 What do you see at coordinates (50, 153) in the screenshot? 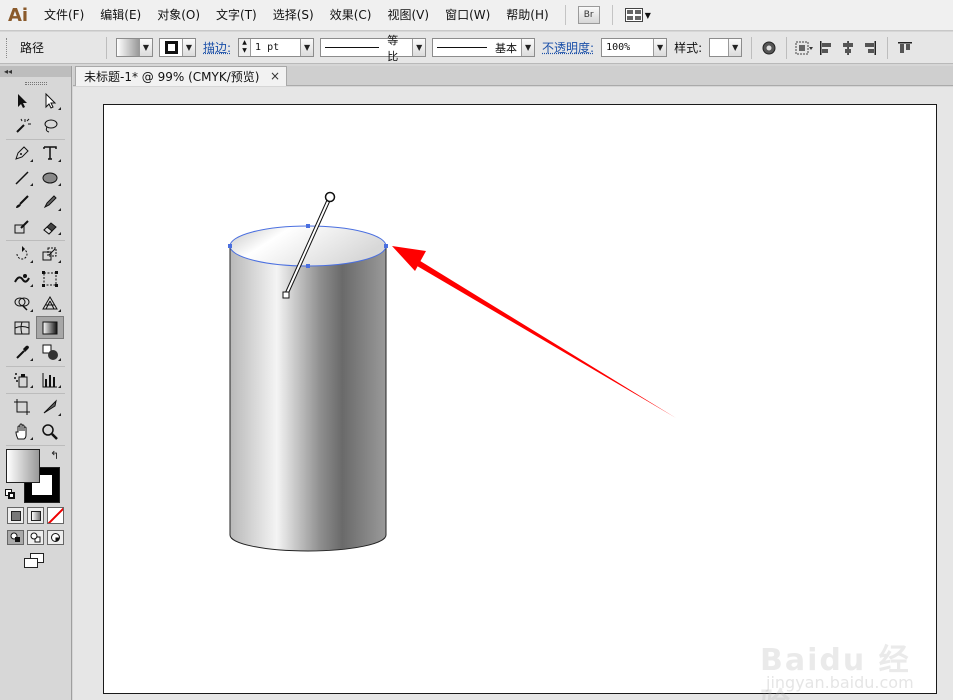
I see `type-tool` at bounding box center [50, 153].